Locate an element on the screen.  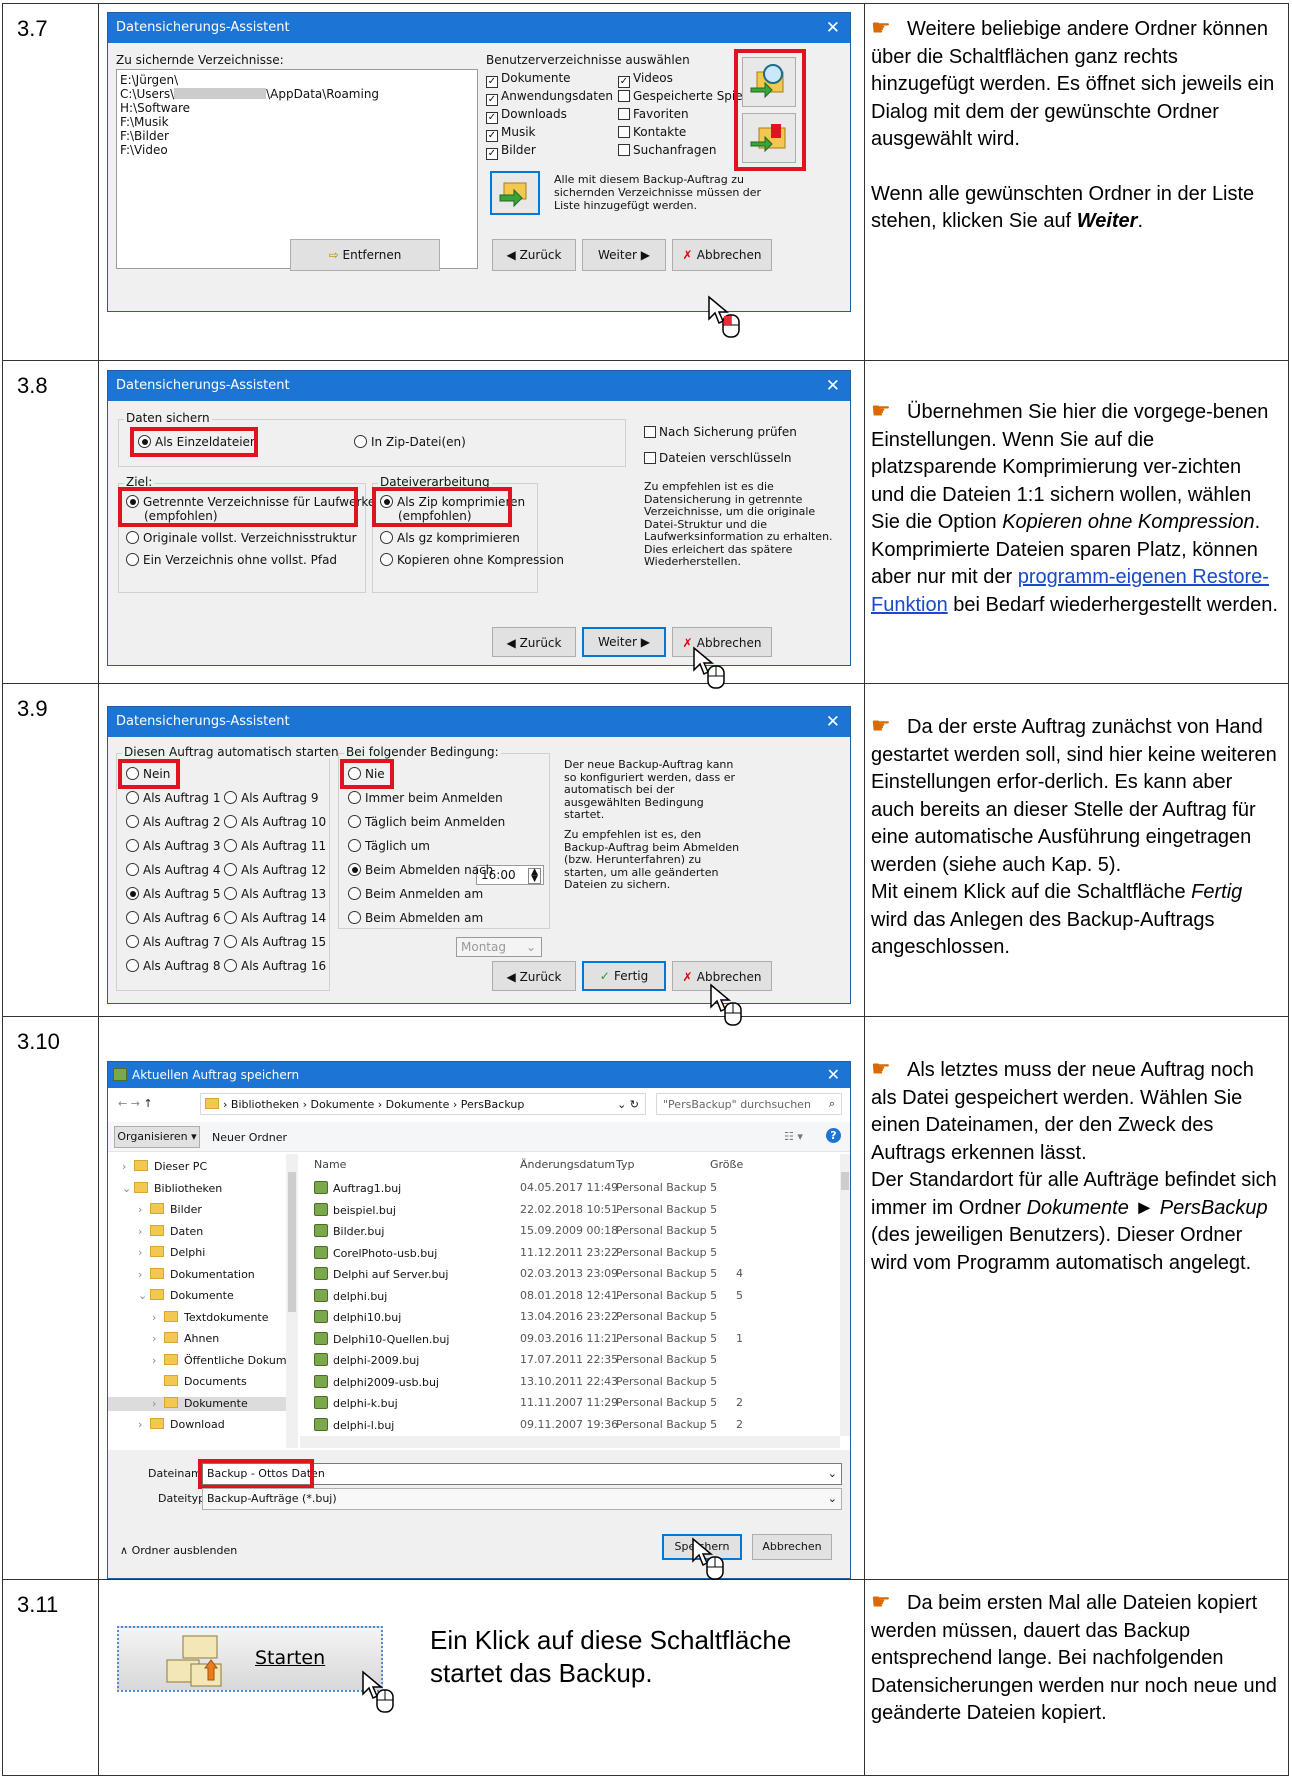
list-item: F:\Musik is located at coordinates (144, 122).